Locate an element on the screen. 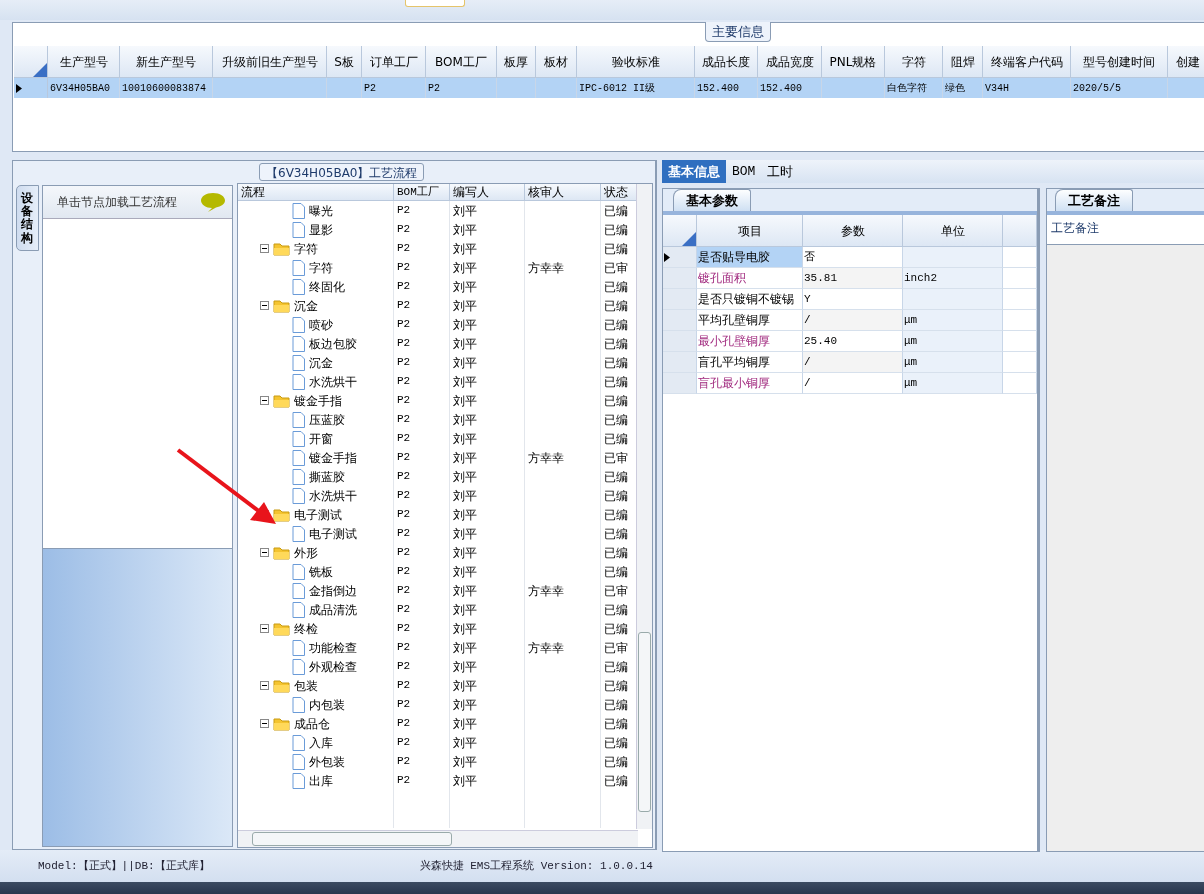 Image resolution: width=1204 pixels, height=894 pixels. column-header: 字符 is located at coordinates (914, 62).